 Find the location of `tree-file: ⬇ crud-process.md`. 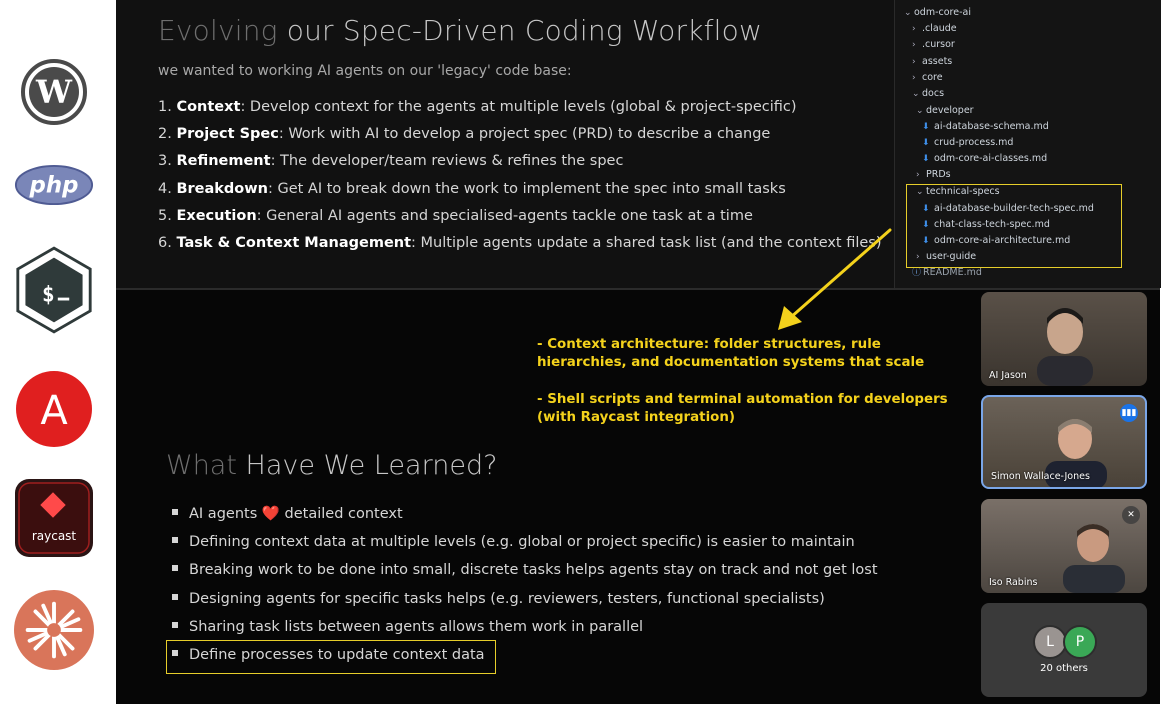

tree-file: ⬇ crud-process.md is located at coordinates (967, 143).